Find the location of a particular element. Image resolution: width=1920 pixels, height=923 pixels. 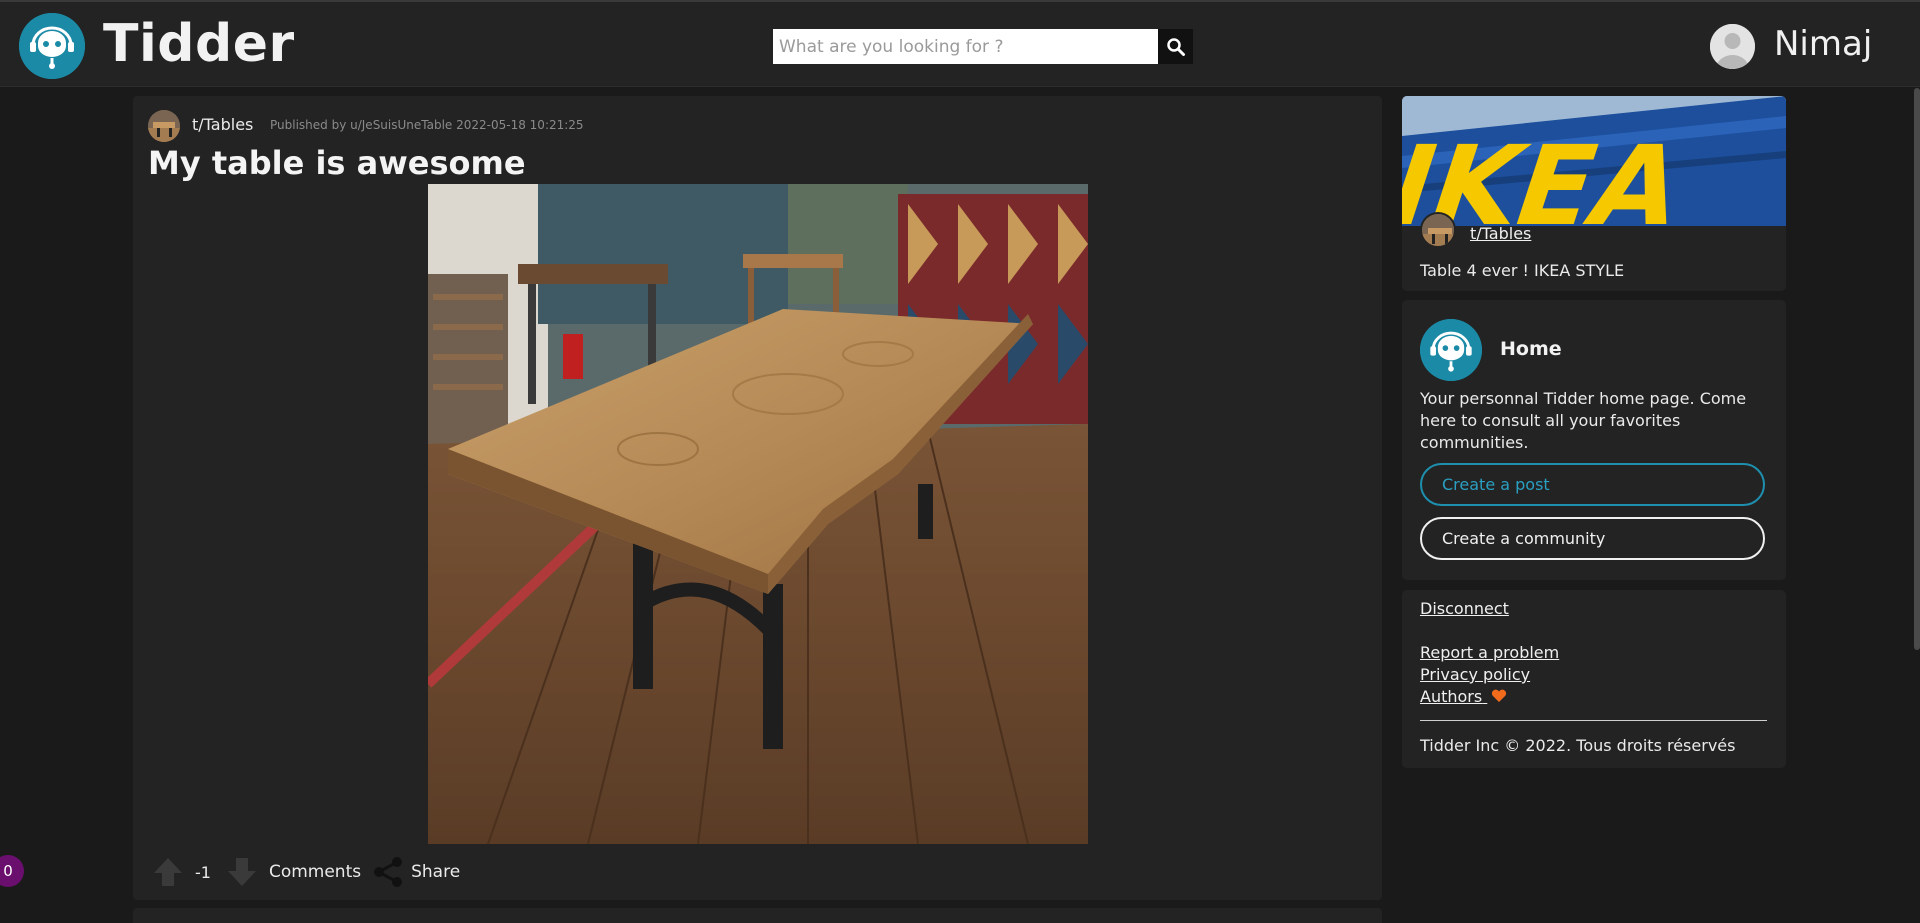

copyright-text: Tidder Inc © 2022. Tous droits réservés is located at coordinates (1578, 745).